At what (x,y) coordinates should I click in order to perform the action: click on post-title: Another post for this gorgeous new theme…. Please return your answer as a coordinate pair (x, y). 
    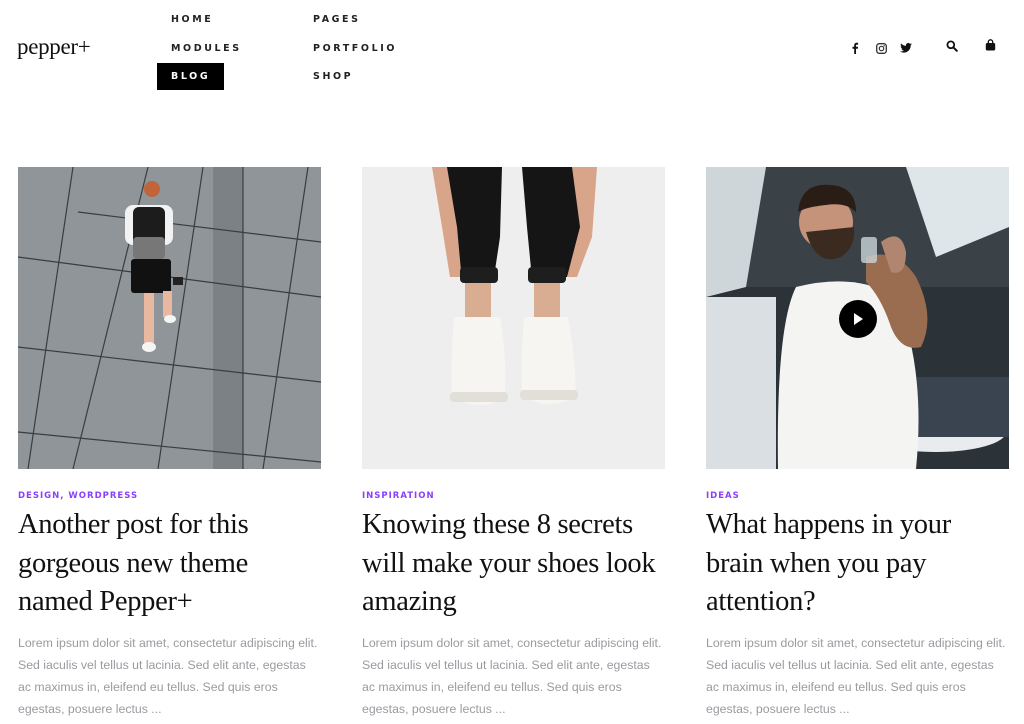
    Looking at the image, I should click on (169, 564).